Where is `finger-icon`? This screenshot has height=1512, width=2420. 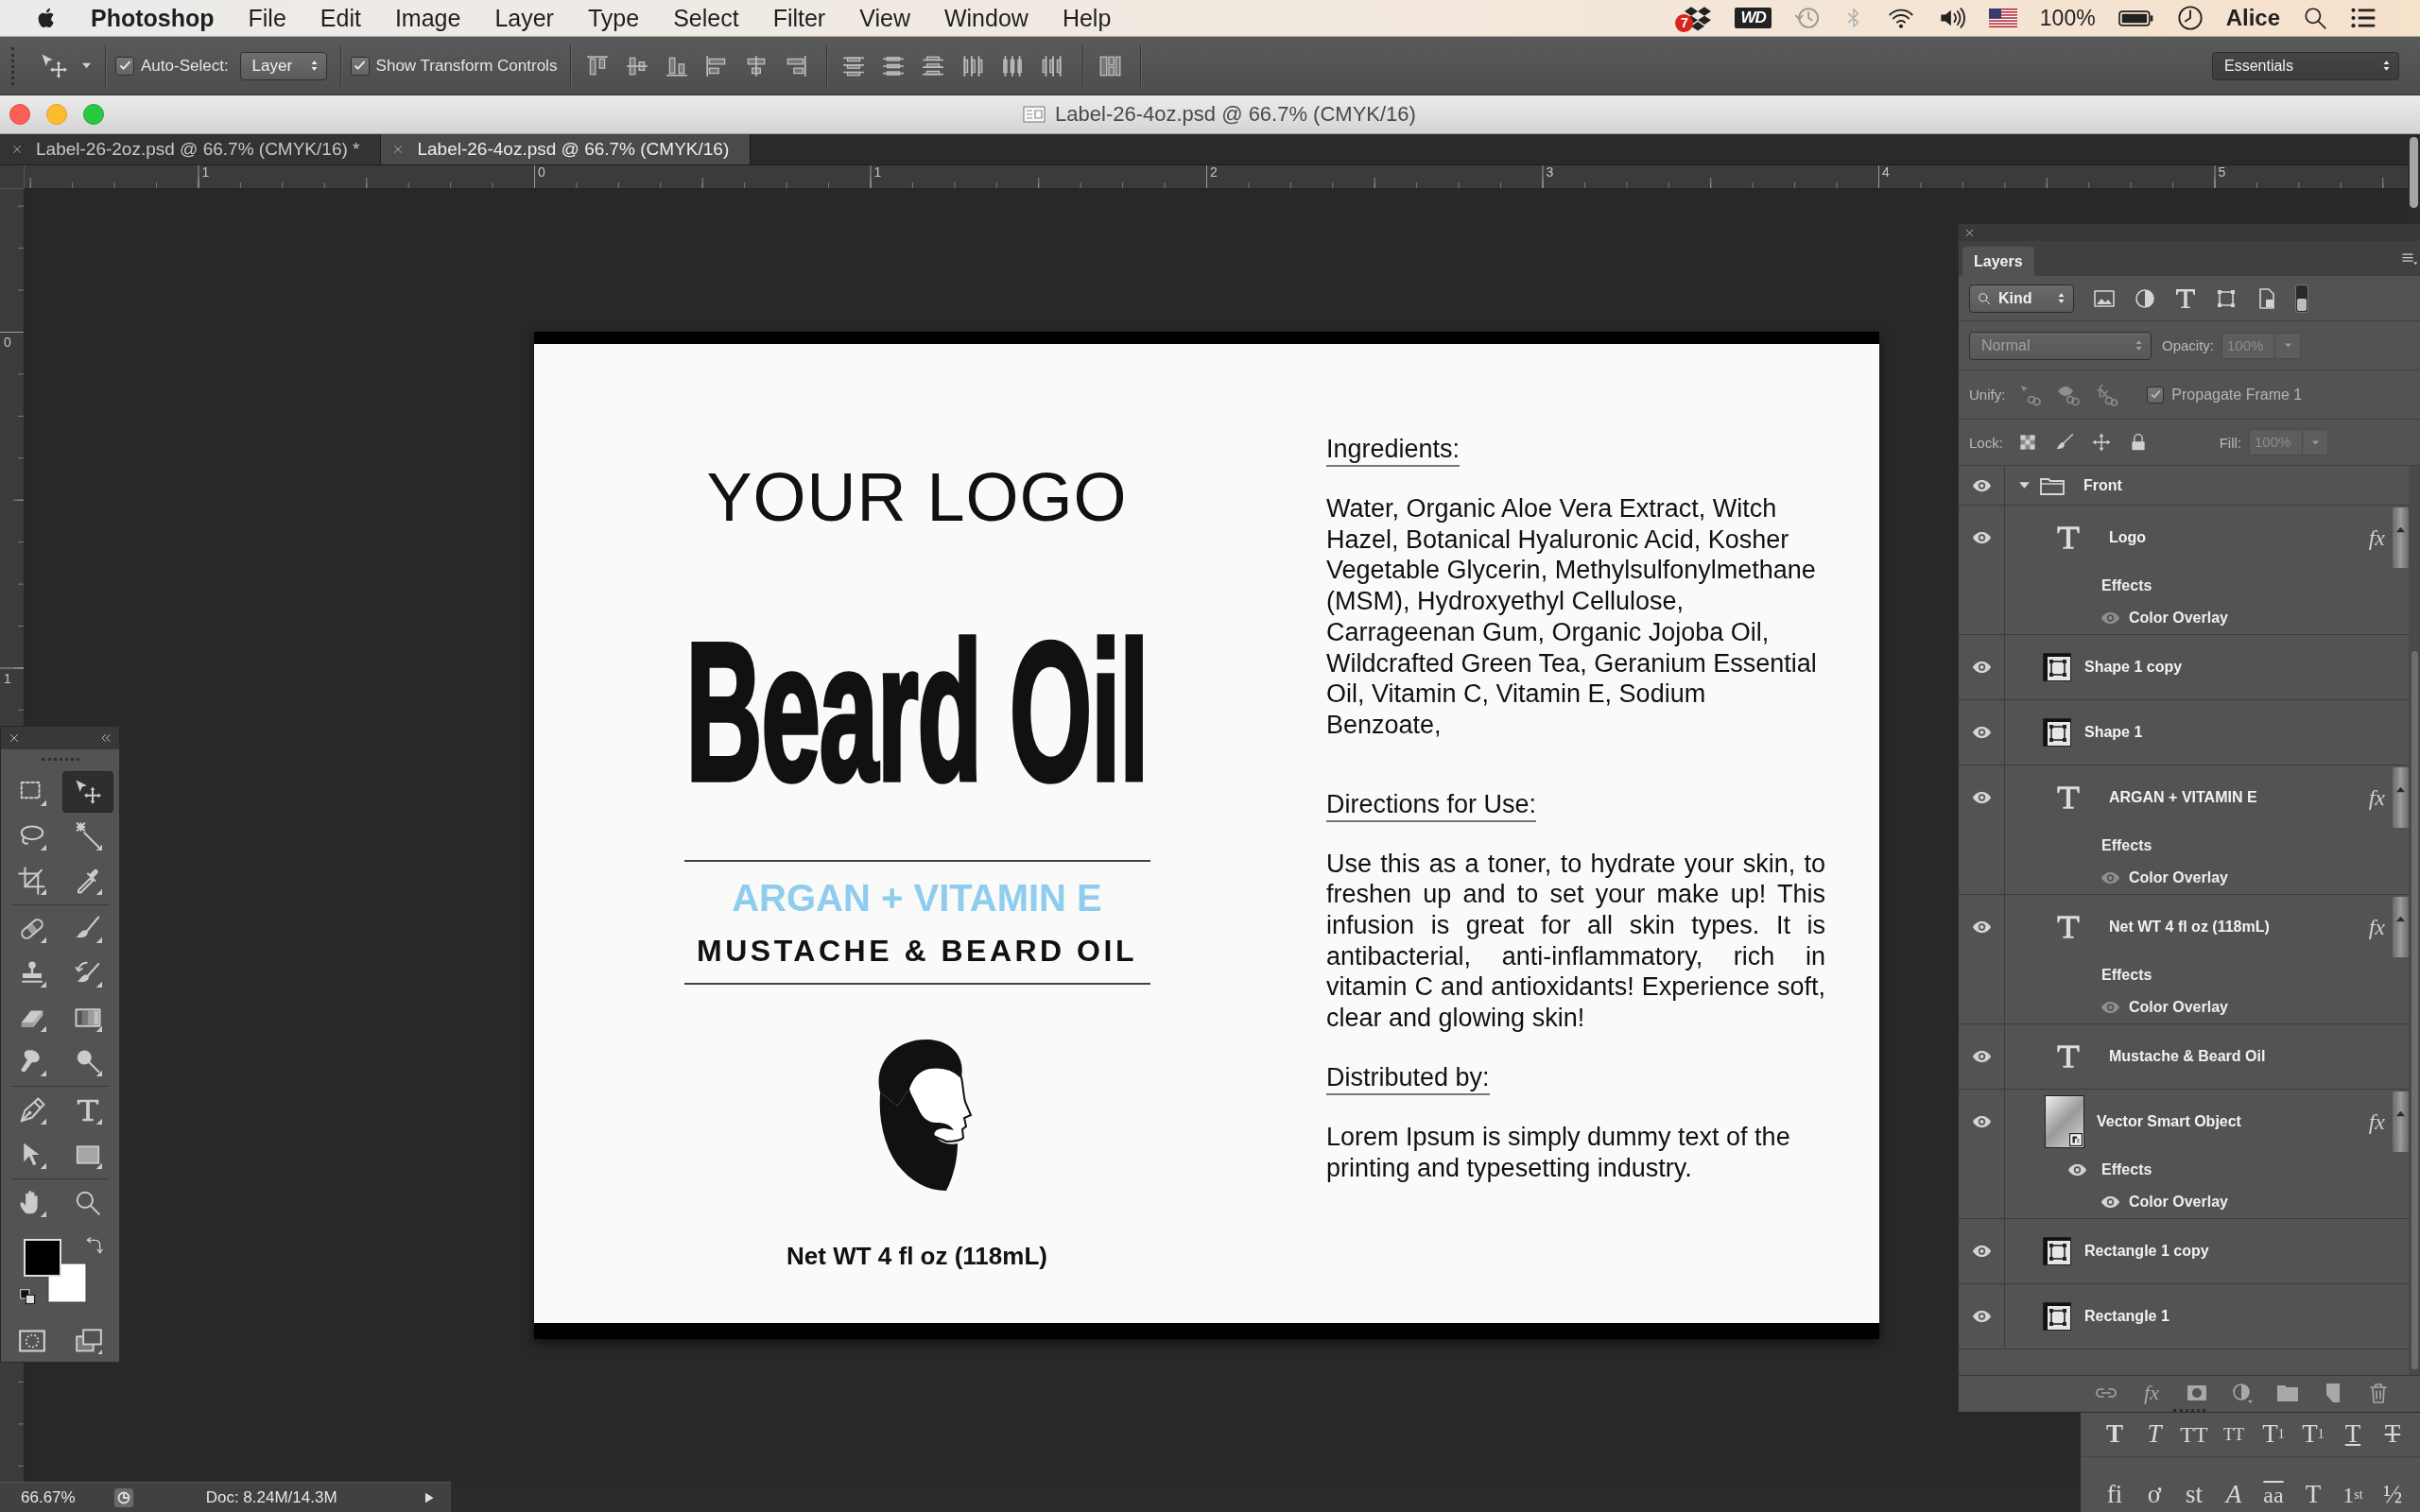 finger-icon is located at coordinates (32, 1062).